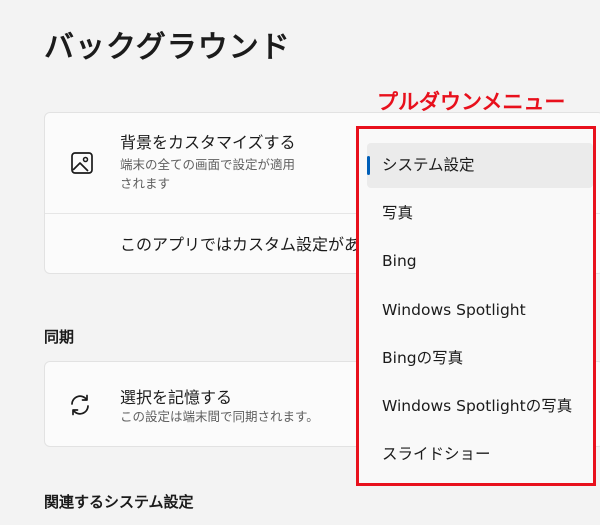 The width and height of the screenshot is (600, 525). I want to click on dropdown-option-label: Windows Spotlightの写真, so click(477, 405).